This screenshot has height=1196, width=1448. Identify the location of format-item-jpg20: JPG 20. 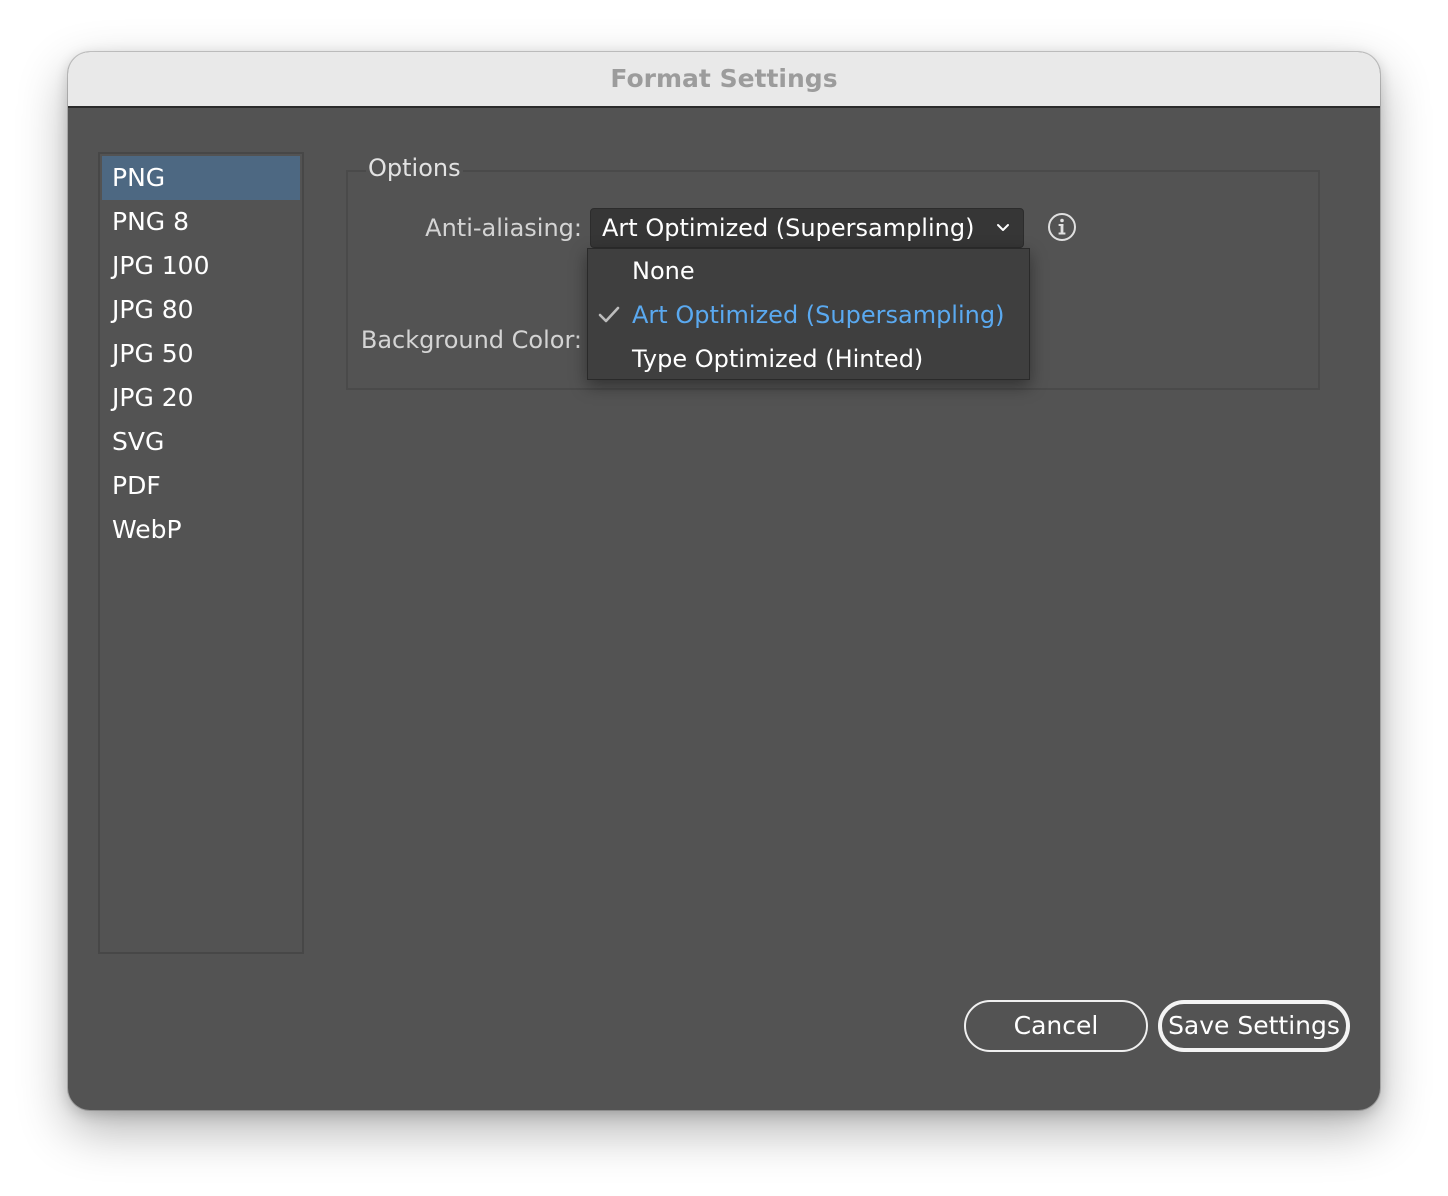
(201, 398).